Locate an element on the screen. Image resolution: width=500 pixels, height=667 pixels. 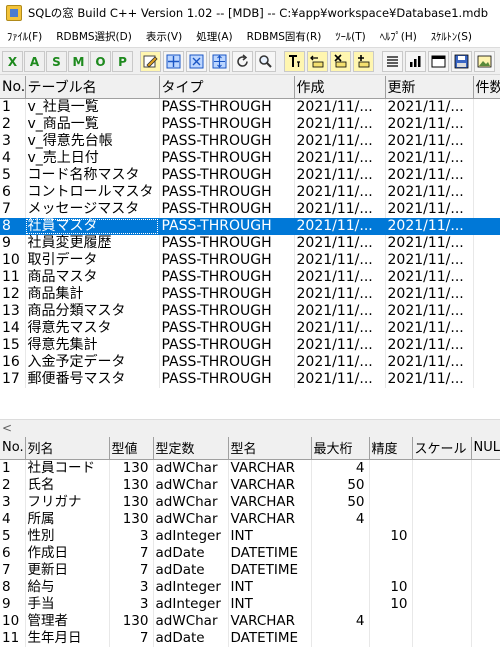
collapse-icon is located at coordinates (196, 61).